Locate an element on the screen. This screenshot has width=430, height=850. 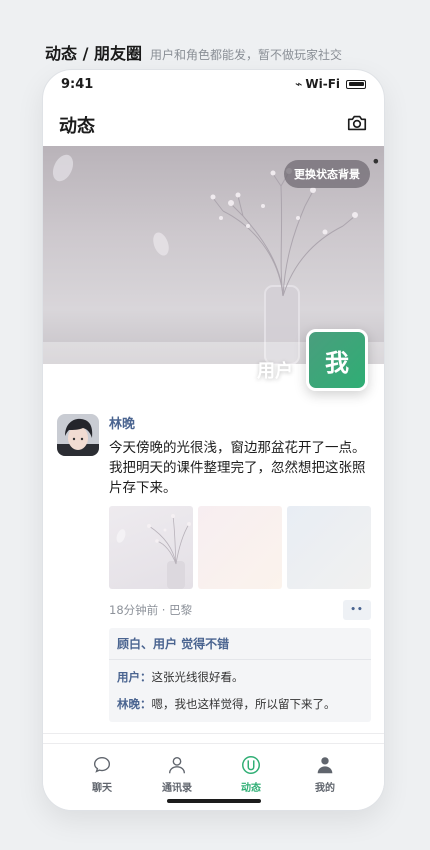
person-filled-icon is located at coordinates (325, 765).